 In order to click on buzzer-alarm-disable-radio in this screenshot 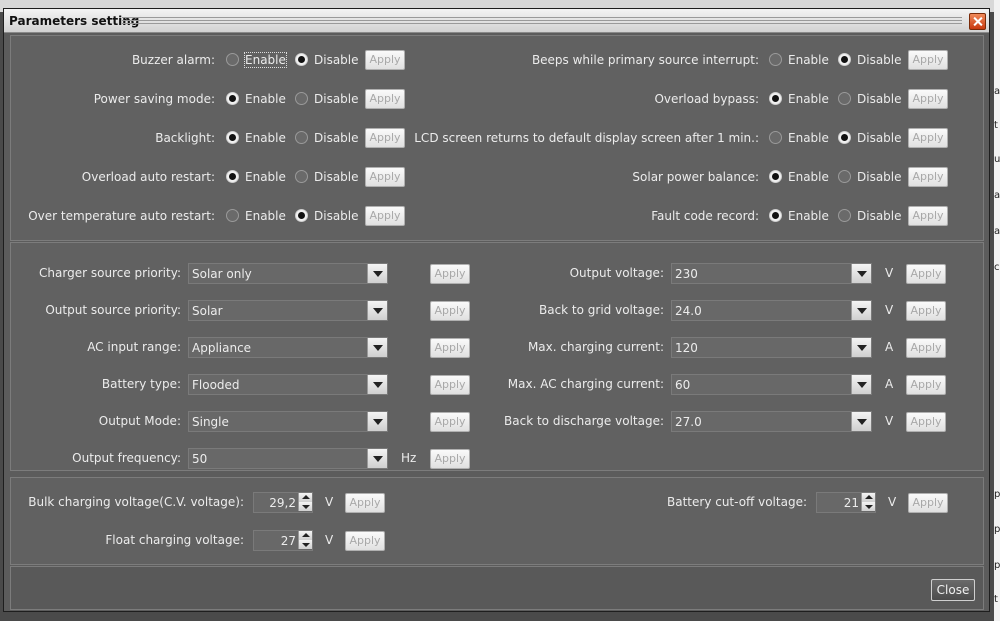, I will do `click(301, 59)`.